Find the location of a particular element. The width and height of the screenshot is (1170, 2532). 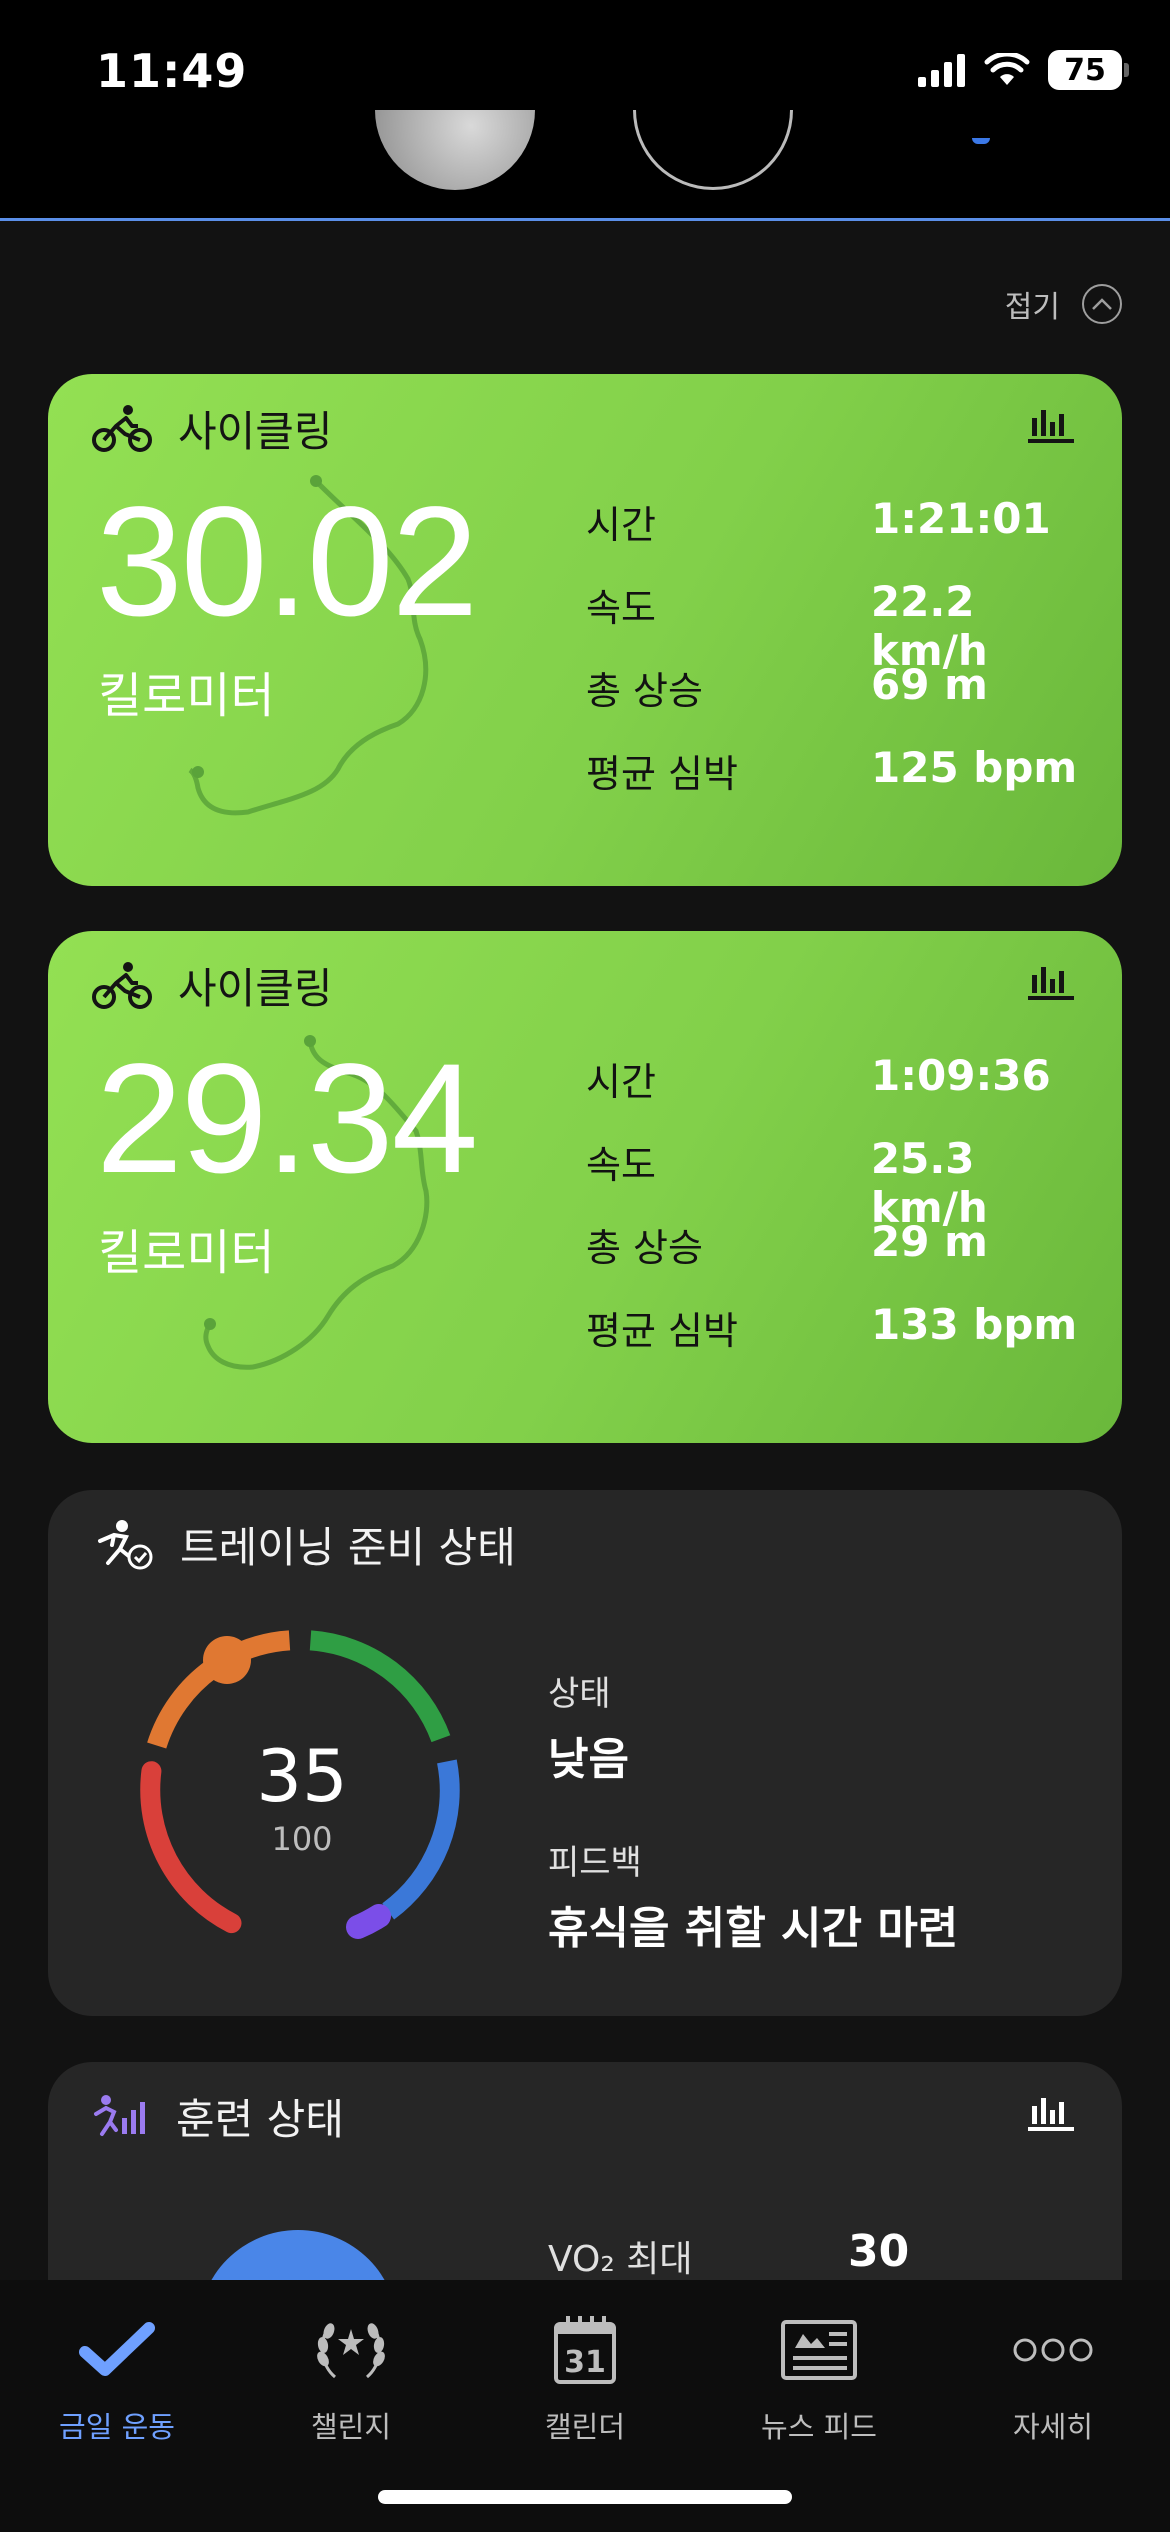

readiness-max: 100 is located at coordinates (302, 1839).